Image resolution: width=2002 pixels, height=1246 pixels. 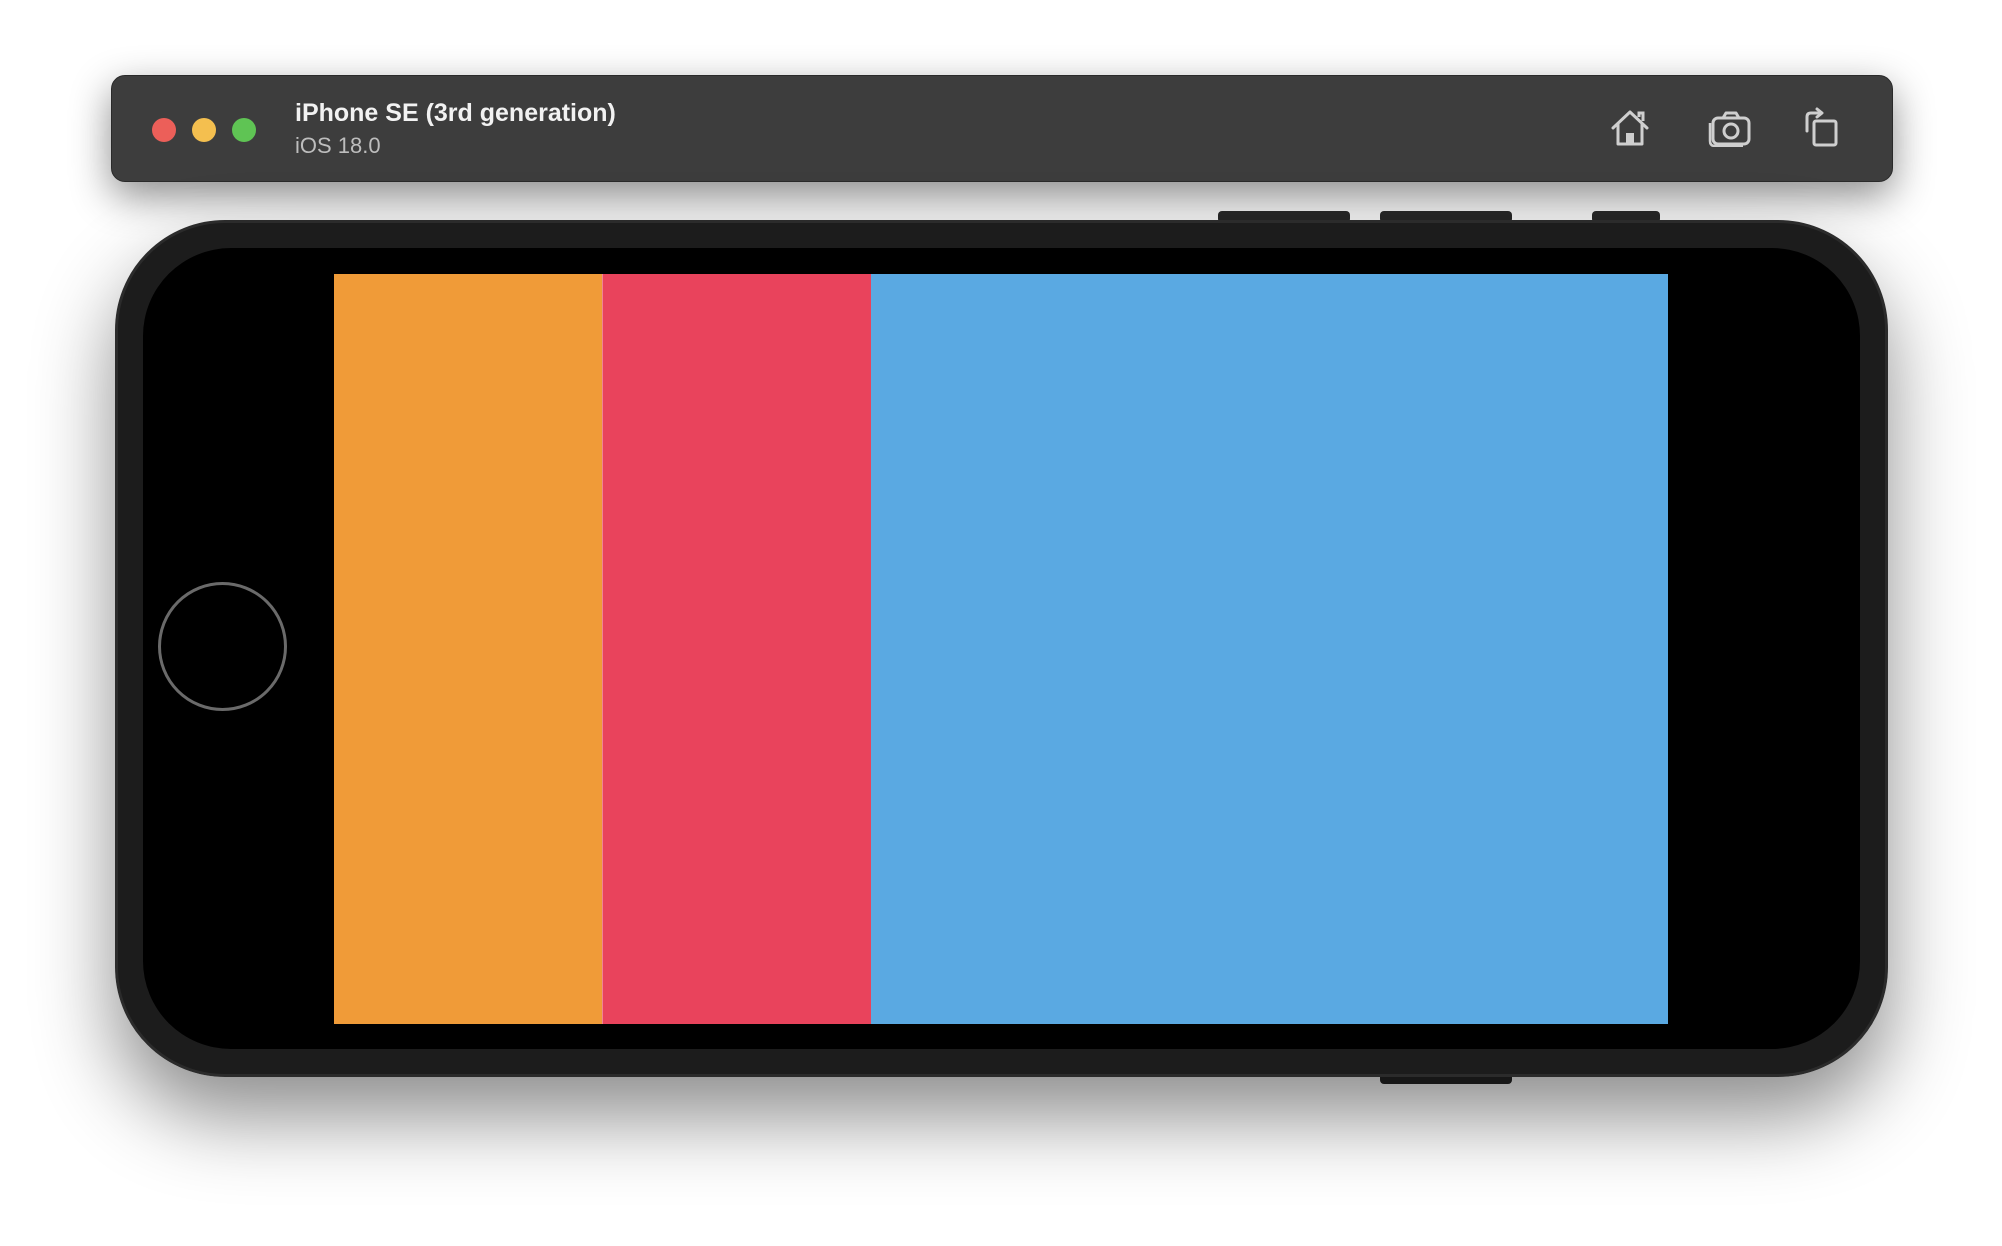 I want to click on camera-icon, so click(x=1729, y=129).